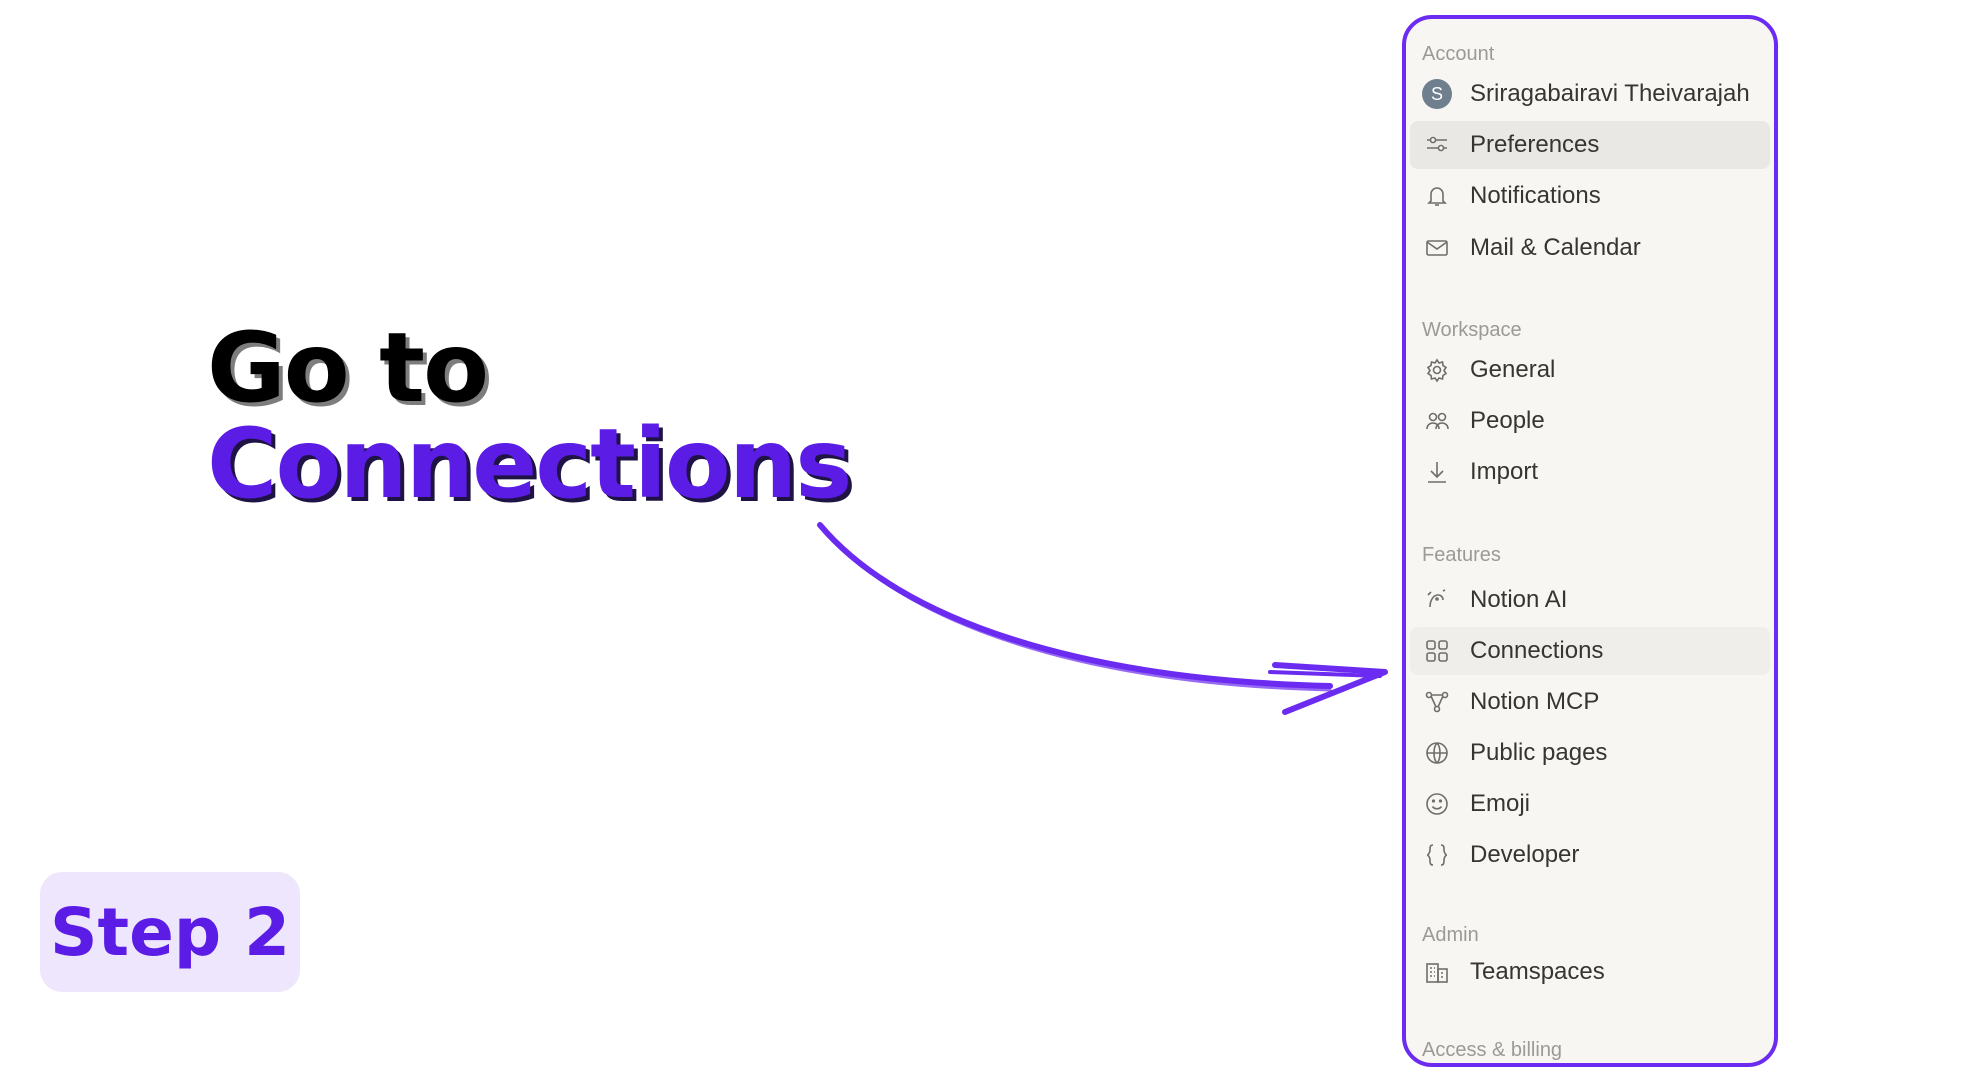  What do you see at coordinates (1472, 330) in the screenshot?
I see `section-label-workspace: Workspace` at bounding box center [1472, 330].